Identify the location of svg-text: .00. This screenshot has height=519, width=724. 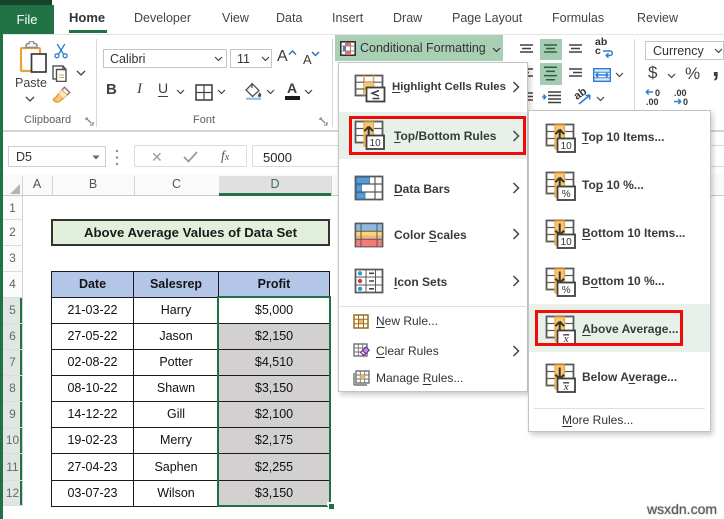
(652, 101).